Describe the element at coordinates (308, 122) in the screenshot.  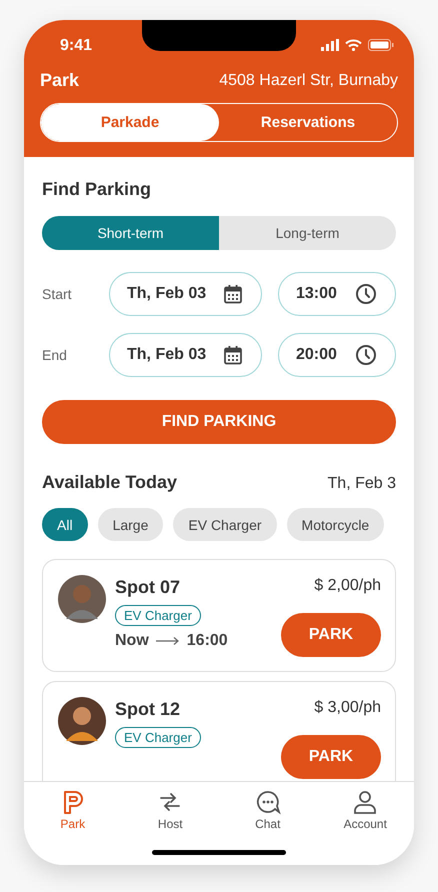
I see `segment-tab: Reservations` at that location.